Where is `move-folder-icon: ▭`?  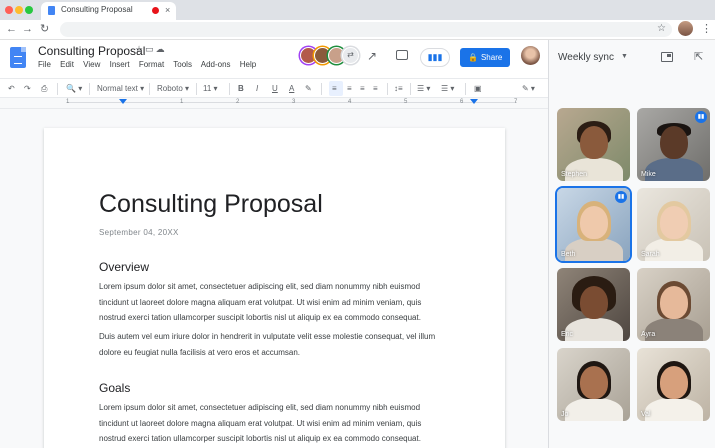 move-folder-icon: ▭ is located at coordinates (150, 49).